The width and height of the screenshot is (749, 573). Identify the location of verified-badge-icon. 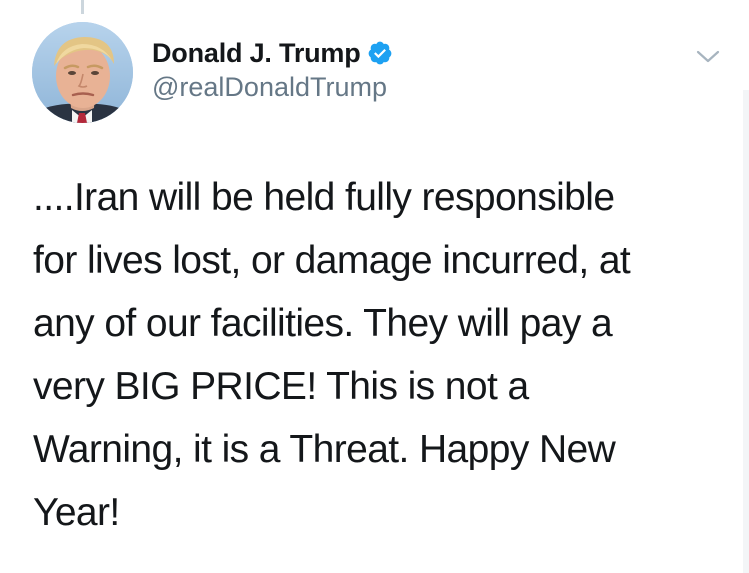
(380, 53).